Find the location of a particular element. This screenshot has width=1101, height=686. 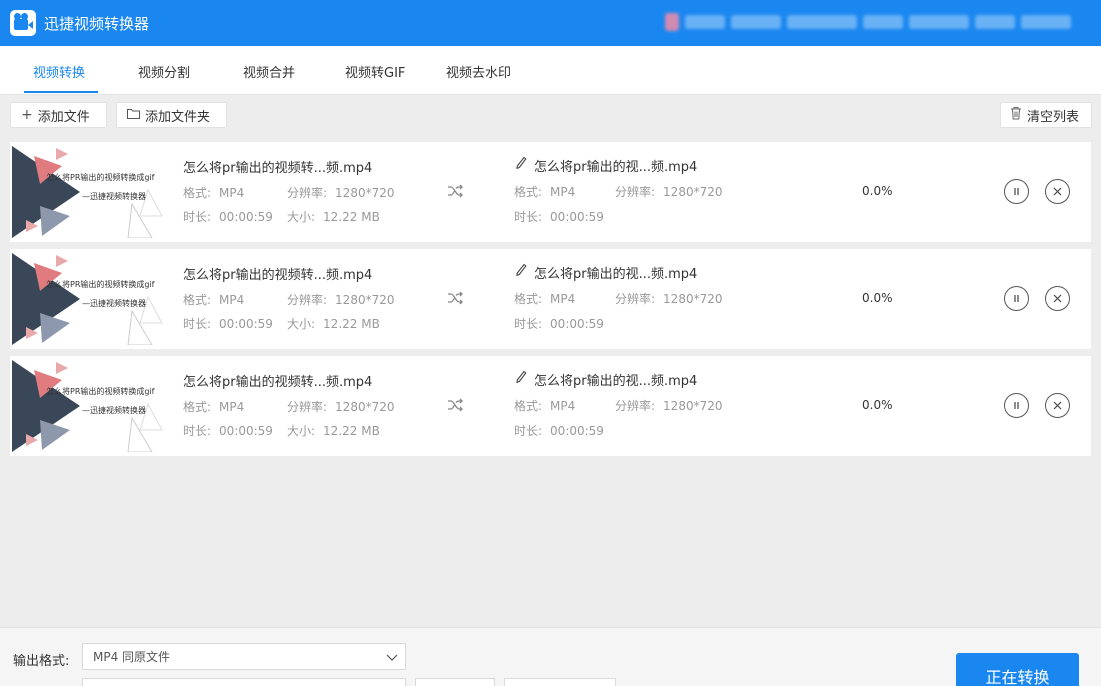

tab-video-merge: 视频合并 is located at coordinates (269, 71).